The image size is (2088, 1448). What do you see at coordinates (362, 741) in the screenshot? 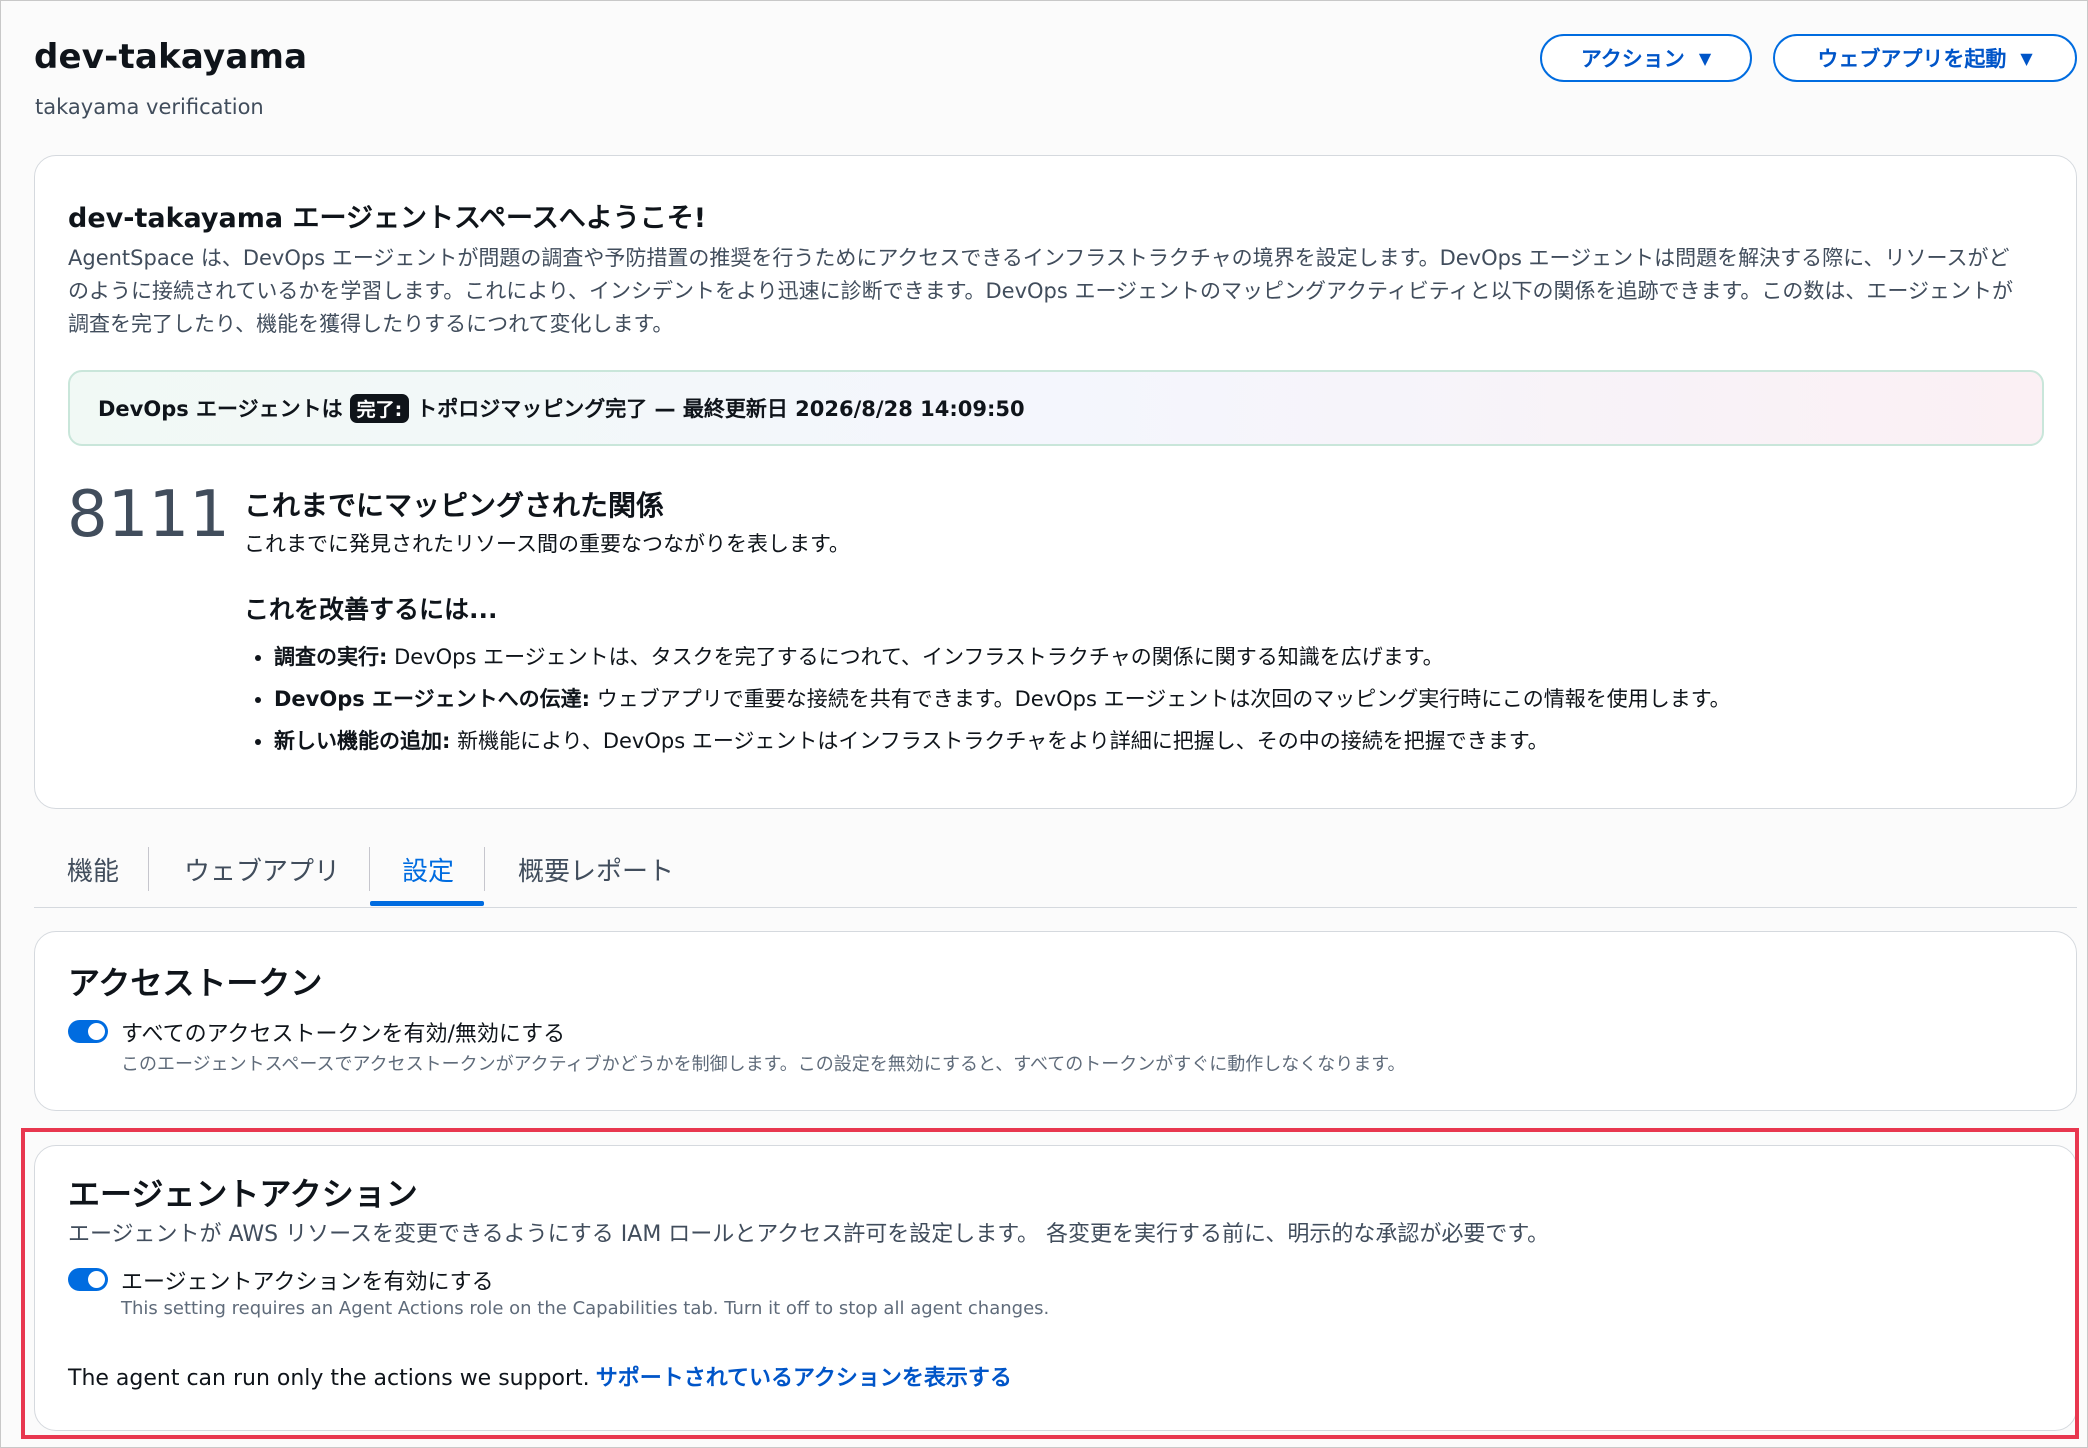
I see `list-item-label: 新しい機能の追加:` at bounding box center [362, 741].